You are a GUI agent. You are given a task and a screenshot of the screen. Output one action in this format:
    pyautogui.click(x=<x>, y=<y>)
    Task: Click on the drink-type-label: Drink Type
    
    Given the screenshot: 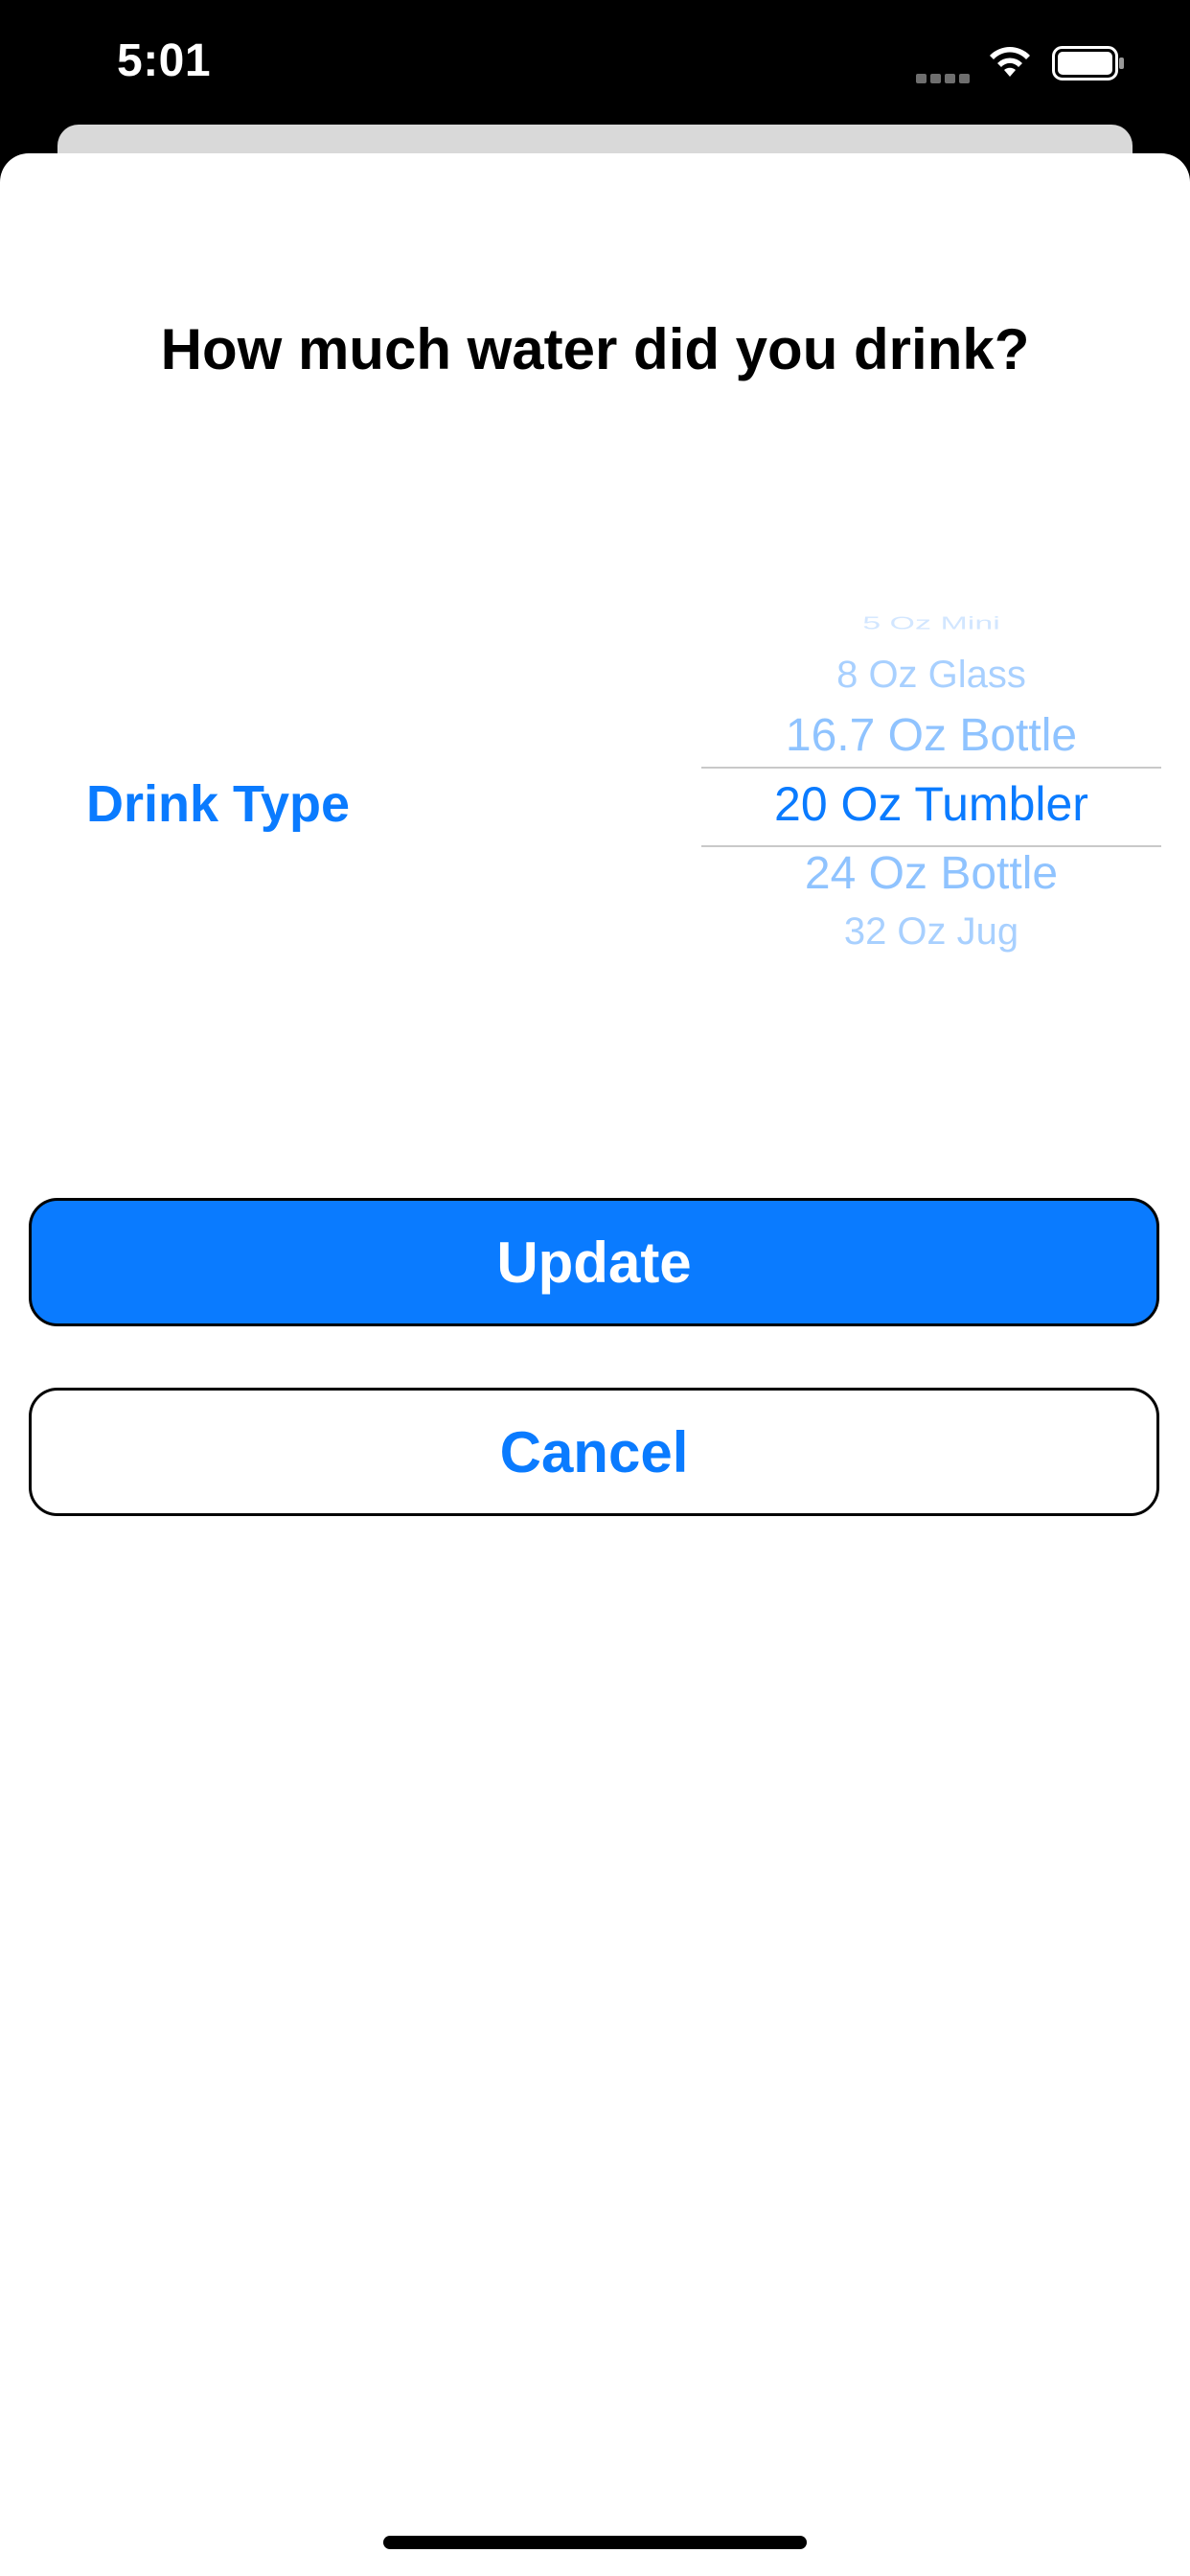 What is the action you would take?
    pyautogui.click(x=218, y=804)
    